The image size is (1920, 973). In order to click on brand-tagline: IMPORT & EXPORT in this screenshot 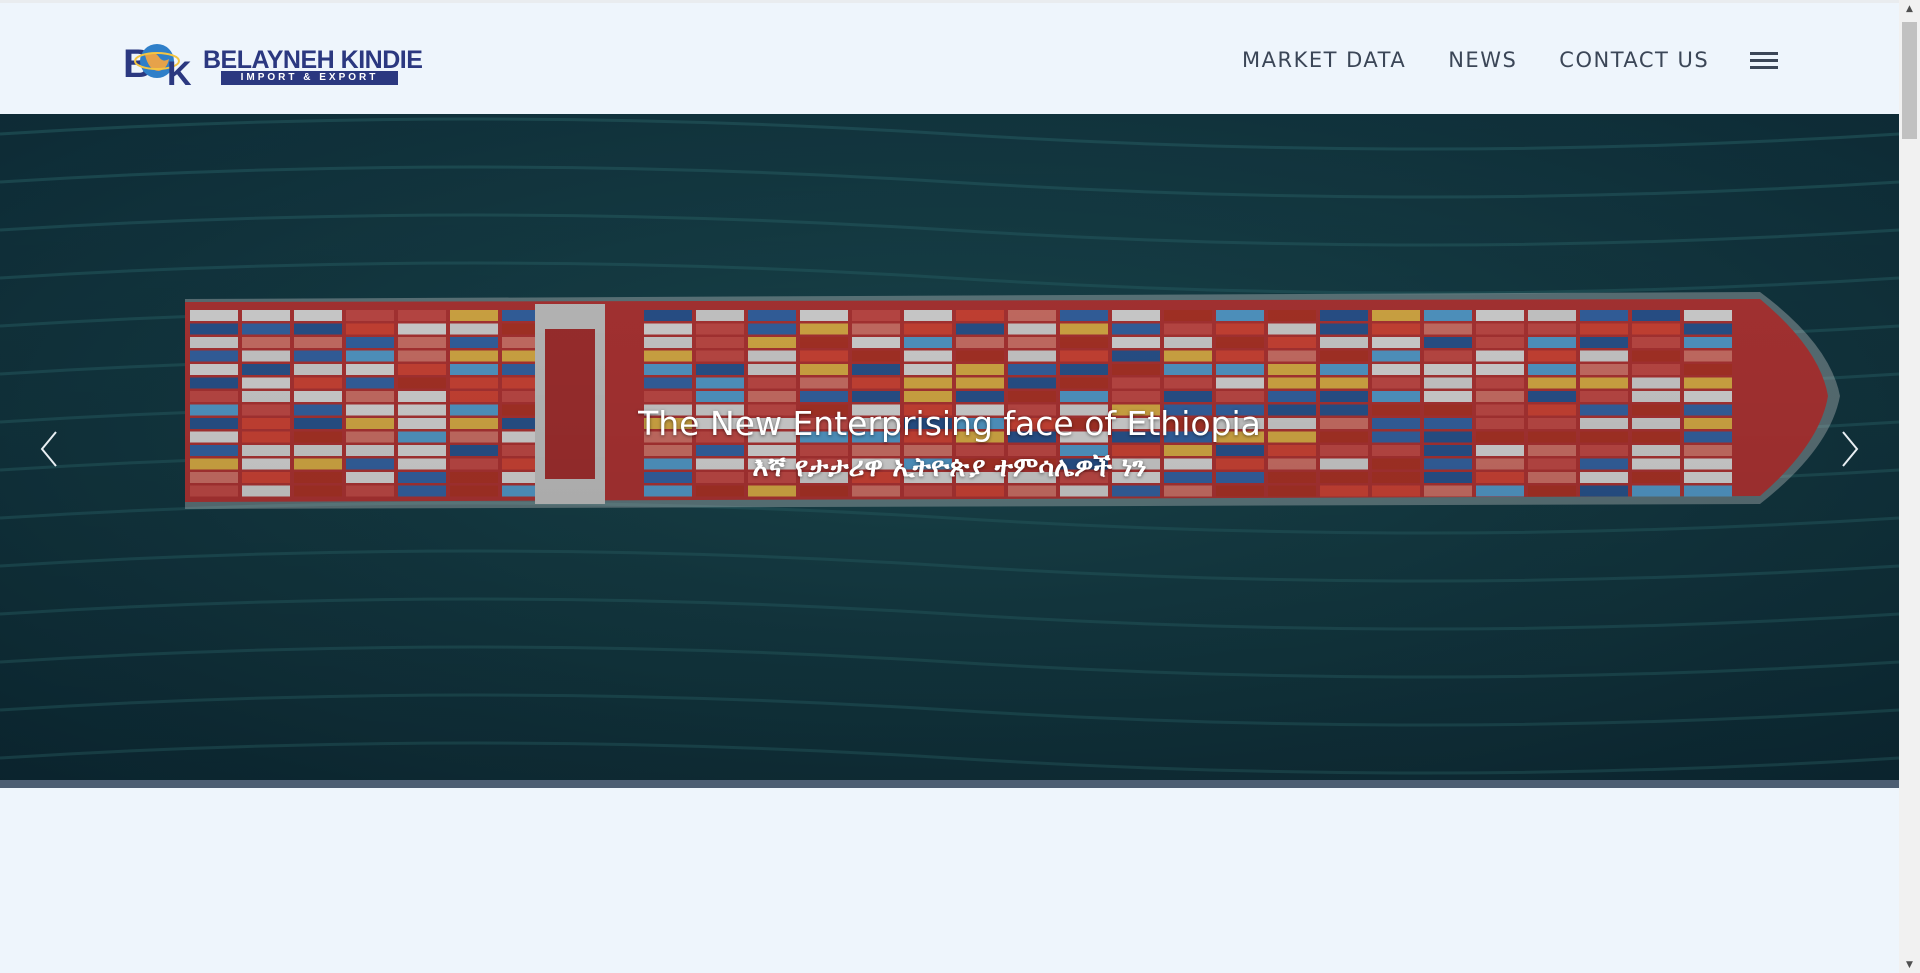, I will do `click(309, 78)`.